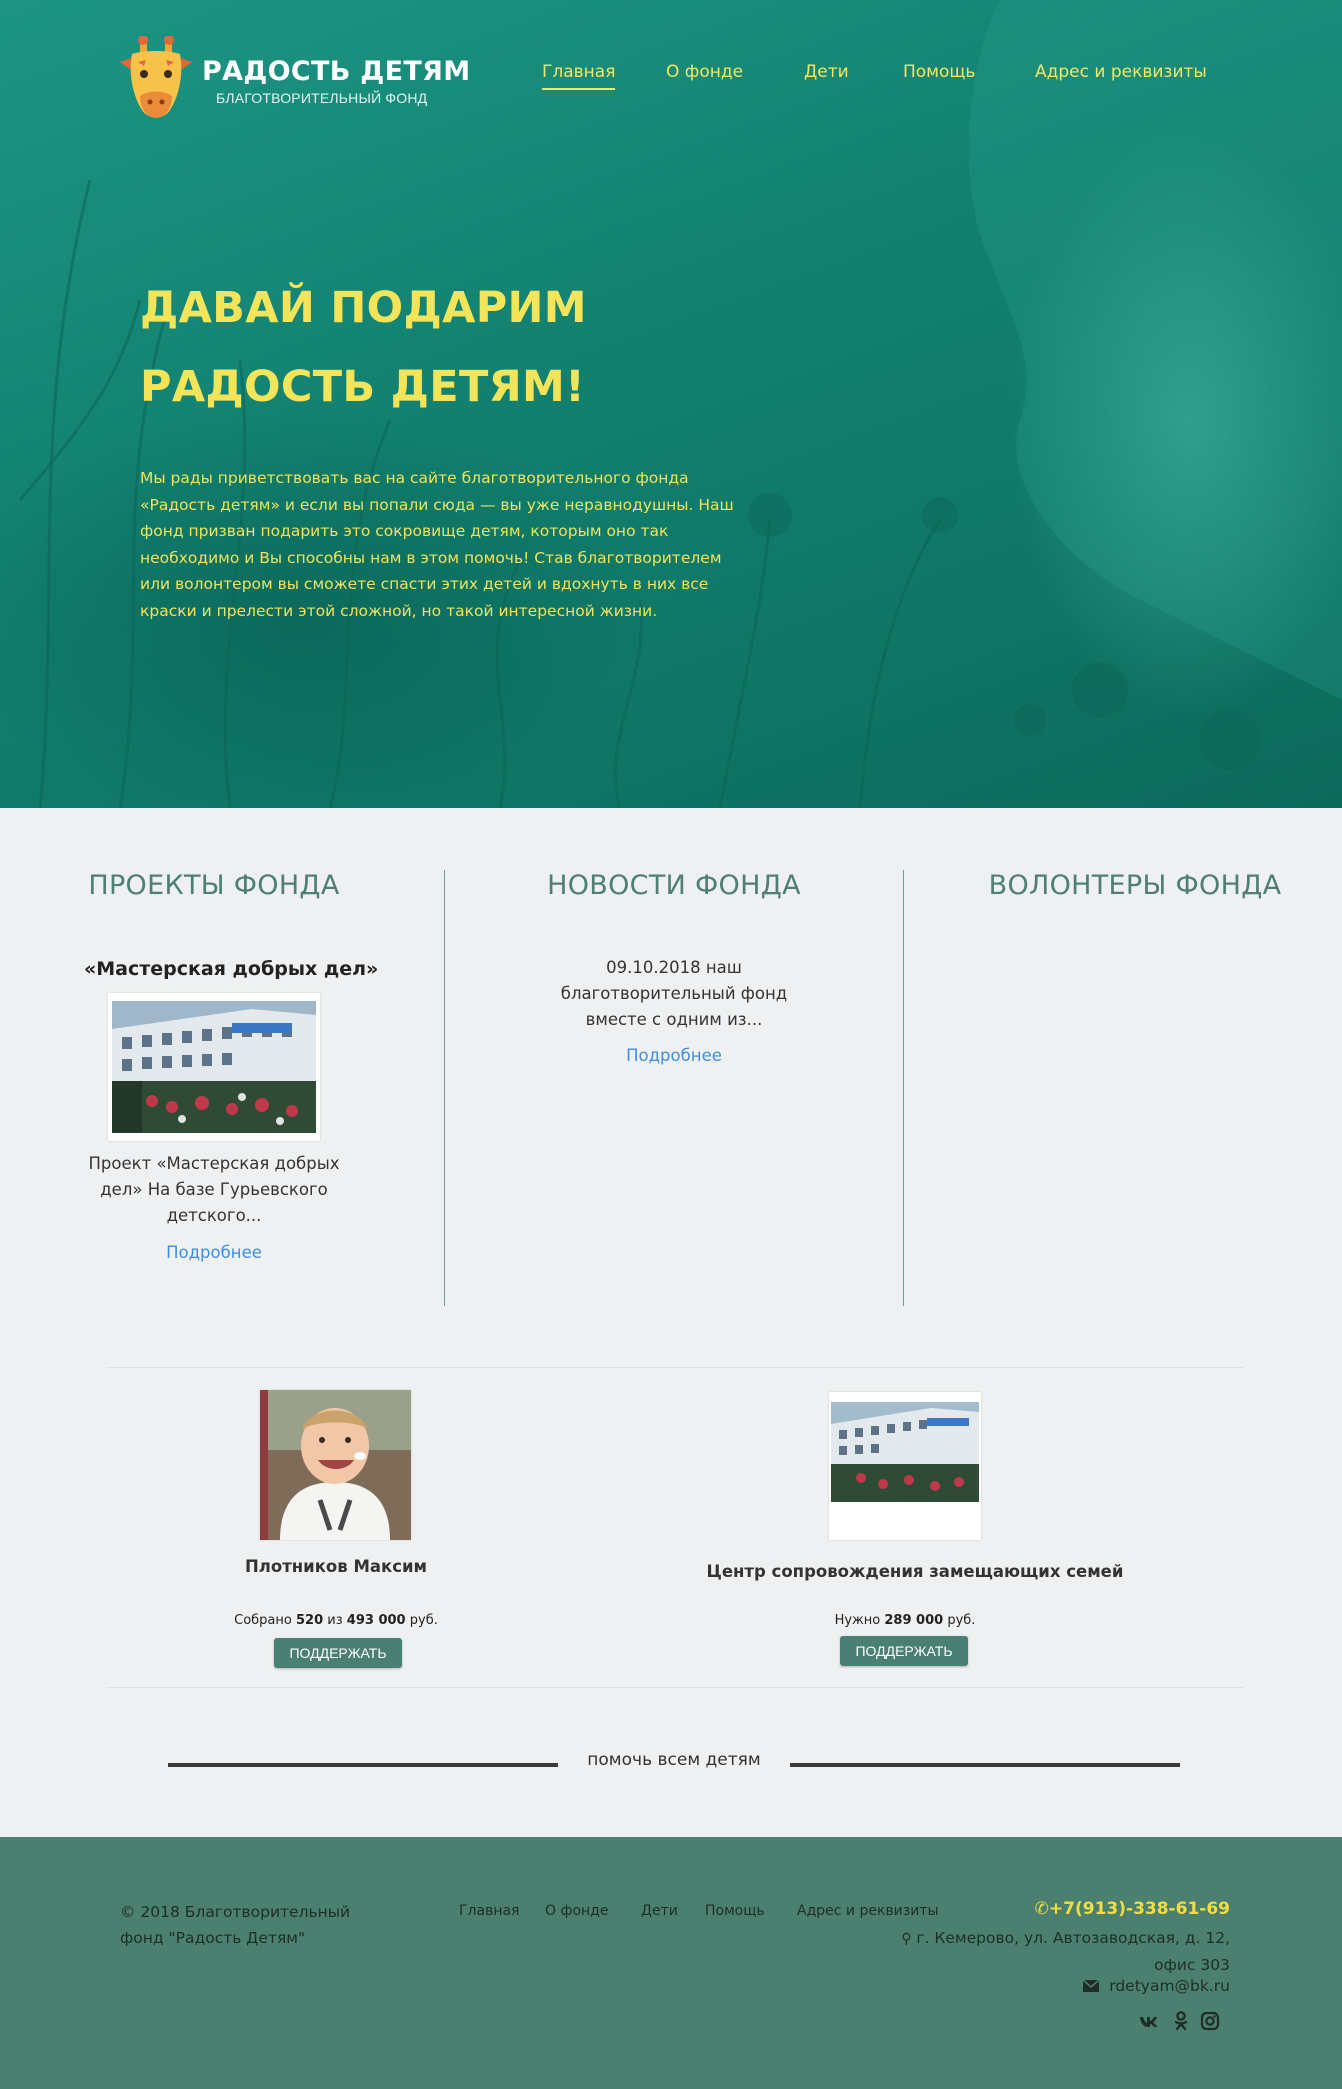 Image resolution: width=1342 pixels, height=2089 pixels. Describe the element at coordinates (579, 76) in the screenshot. I see `nav-item-home: Главная` at that location.